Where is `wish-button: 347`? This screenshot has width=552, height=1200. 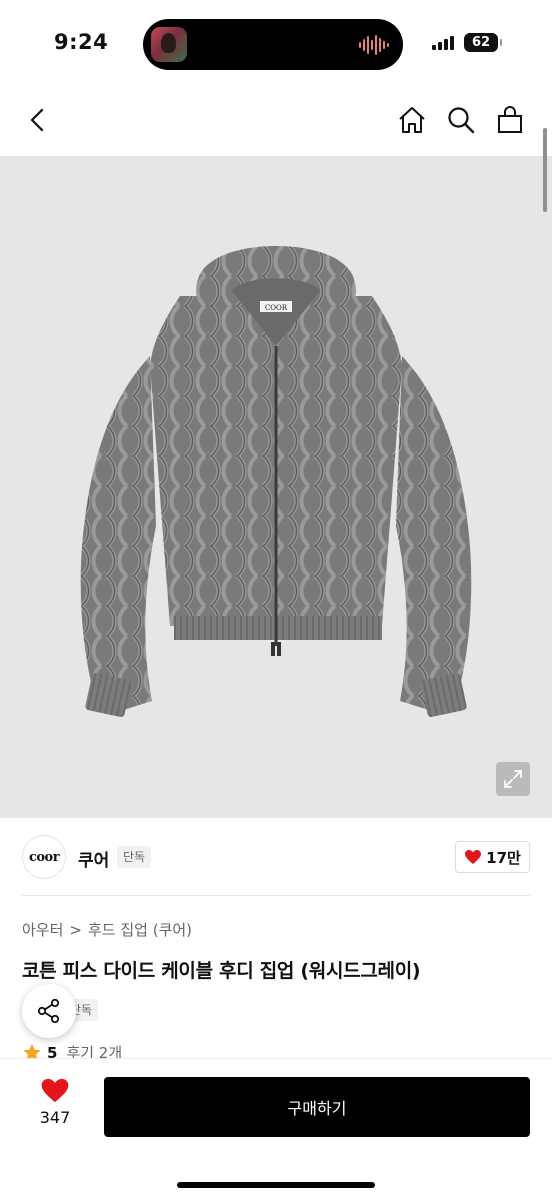
wish-button: 347 is located at coordinates (55, 1102).